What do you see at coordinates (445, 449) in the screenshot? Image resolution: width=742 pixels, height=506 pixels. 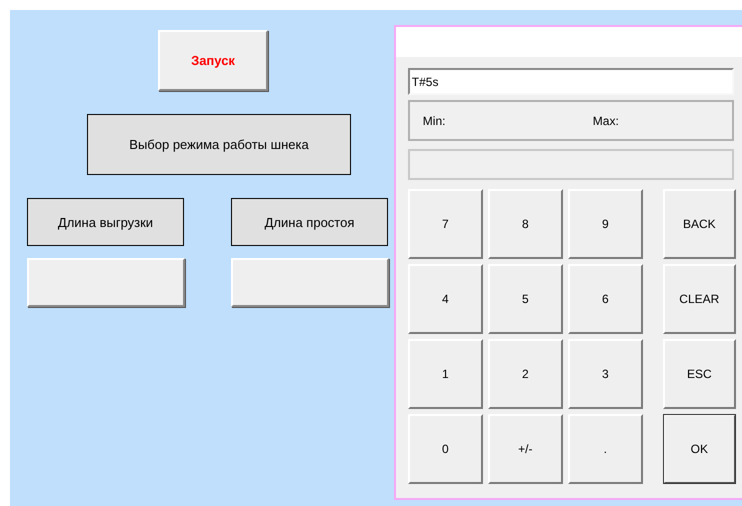 I see `keypad-key: 0` at bounding box center [445, 449].